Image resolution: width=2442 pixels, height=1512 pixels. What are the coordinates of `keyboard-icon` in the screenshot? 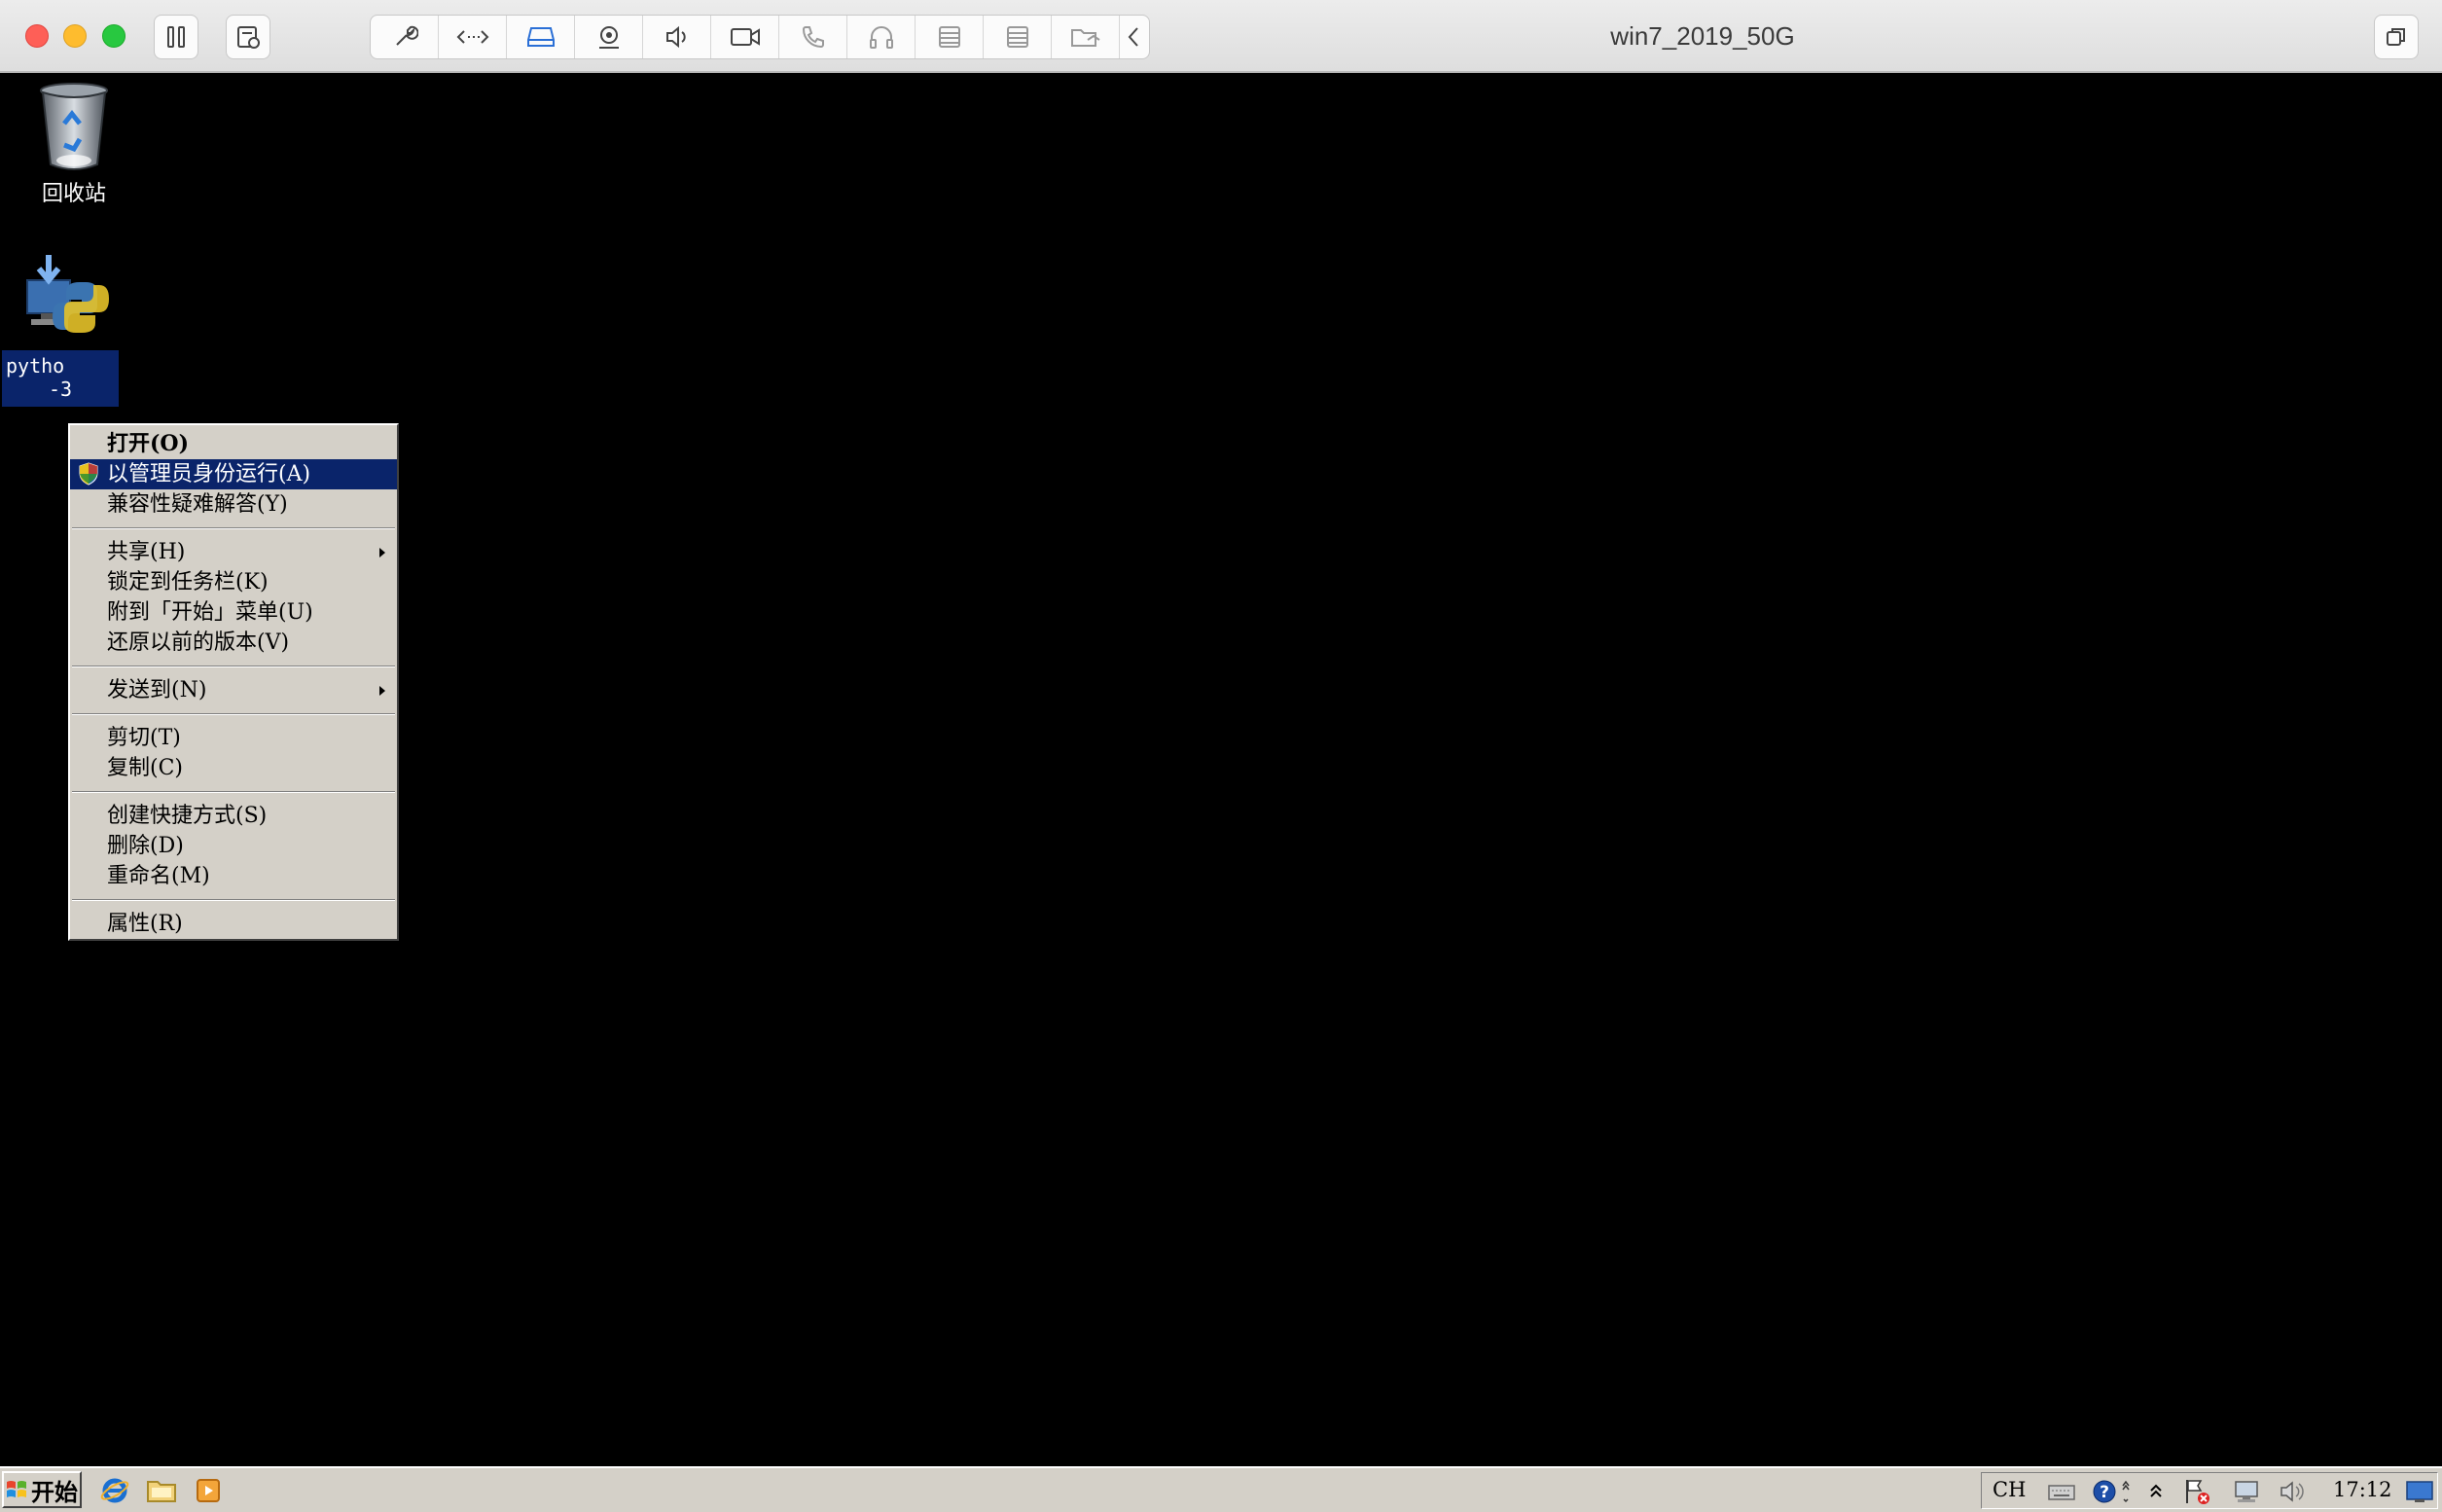 It's located at (2061, 1492).